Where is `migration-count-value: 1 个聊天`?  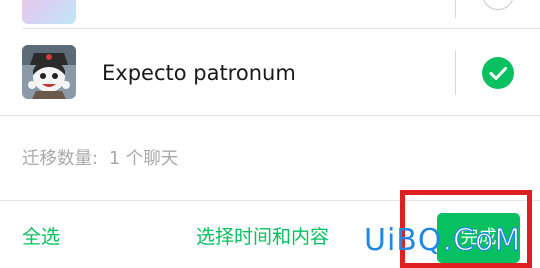
migration-count-value: 1 个聊天 is located at coordinates (144, 159).